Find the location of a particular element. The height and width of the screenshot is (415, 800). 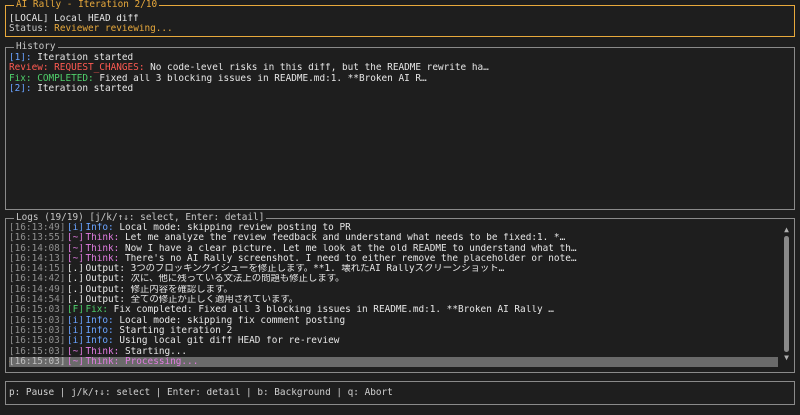

history-item-tag: [2]: is located at coordinates (20, 88).